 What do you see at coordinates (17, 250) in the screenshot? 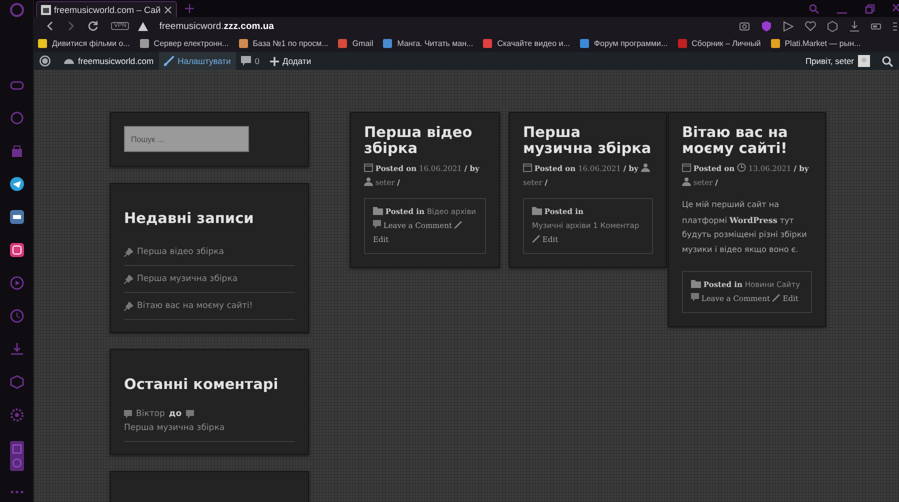
I see `instagram-icon` at bounding box center [17, 250].